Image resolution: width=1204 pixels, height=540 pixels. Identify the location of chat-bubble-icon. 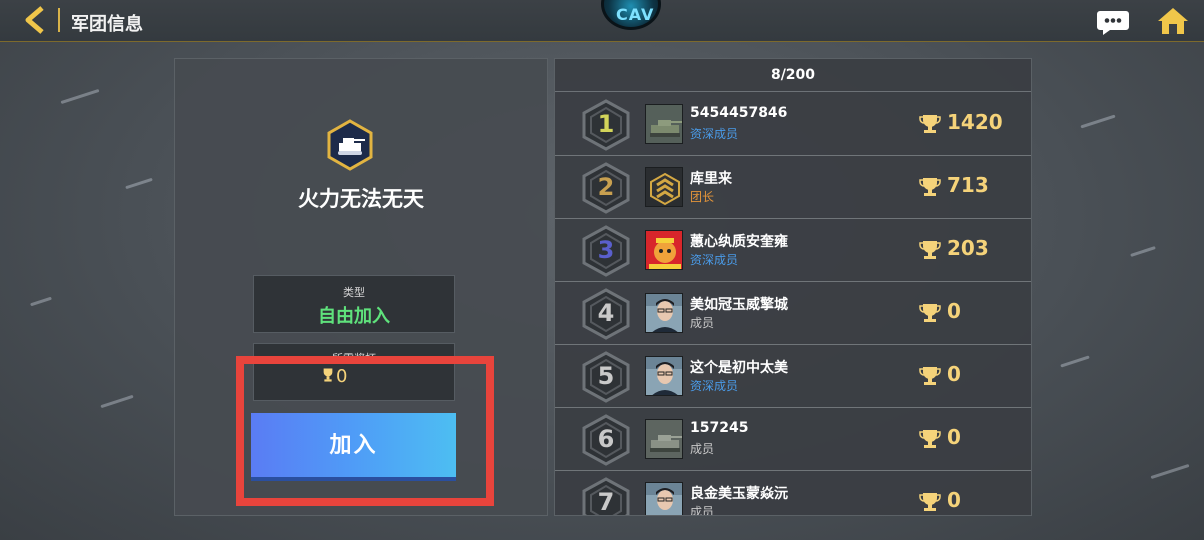
(1113, 23).